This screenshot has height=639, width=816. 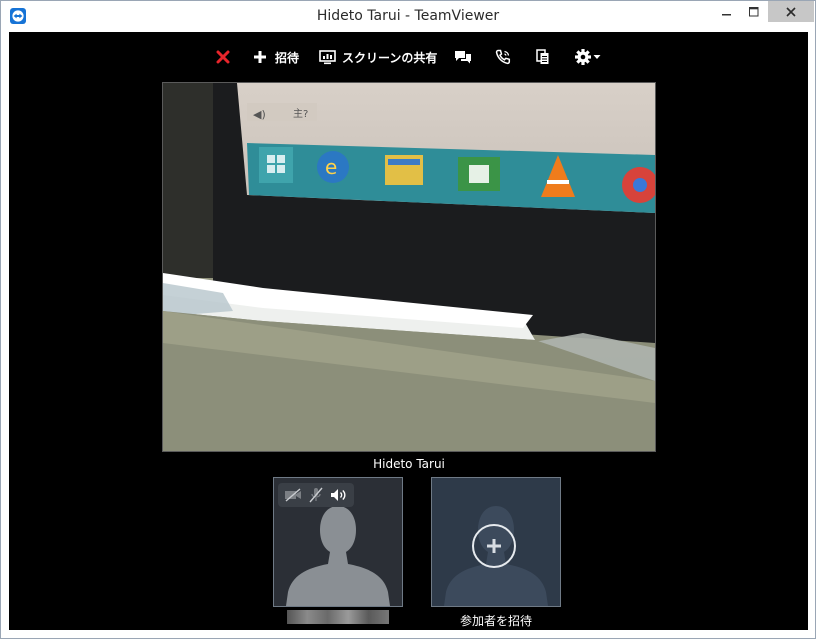 What do you see at coordinates (409, 464) in the screenshot?
I see `remote-participant-name: Hideto Tarui` at bounding box center [409, 464].